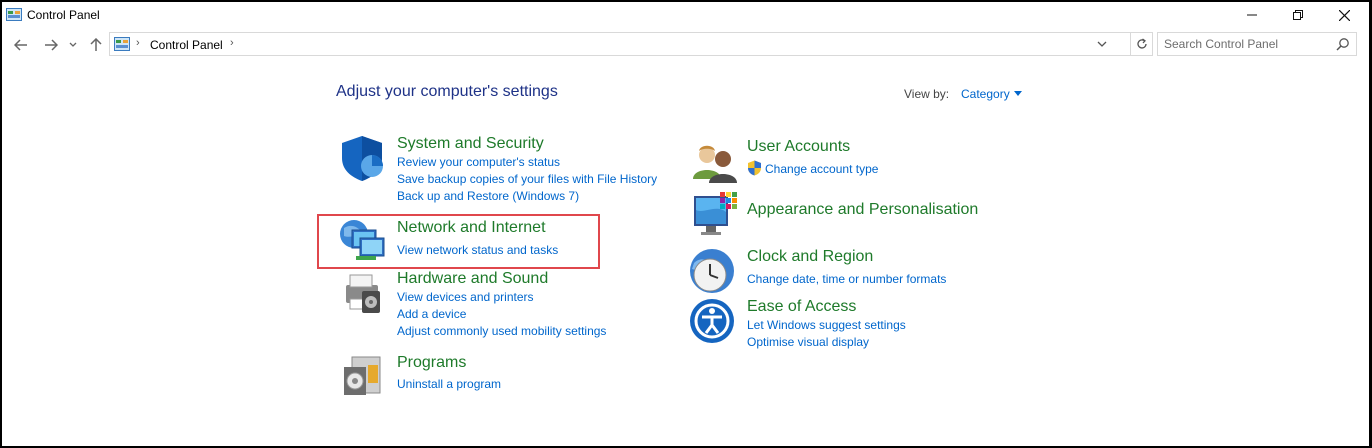 This screenshot has height=448, width=1372. I want to click on link-windows-suggest-settings: Let Windows suggest settings, so click(826, 325).